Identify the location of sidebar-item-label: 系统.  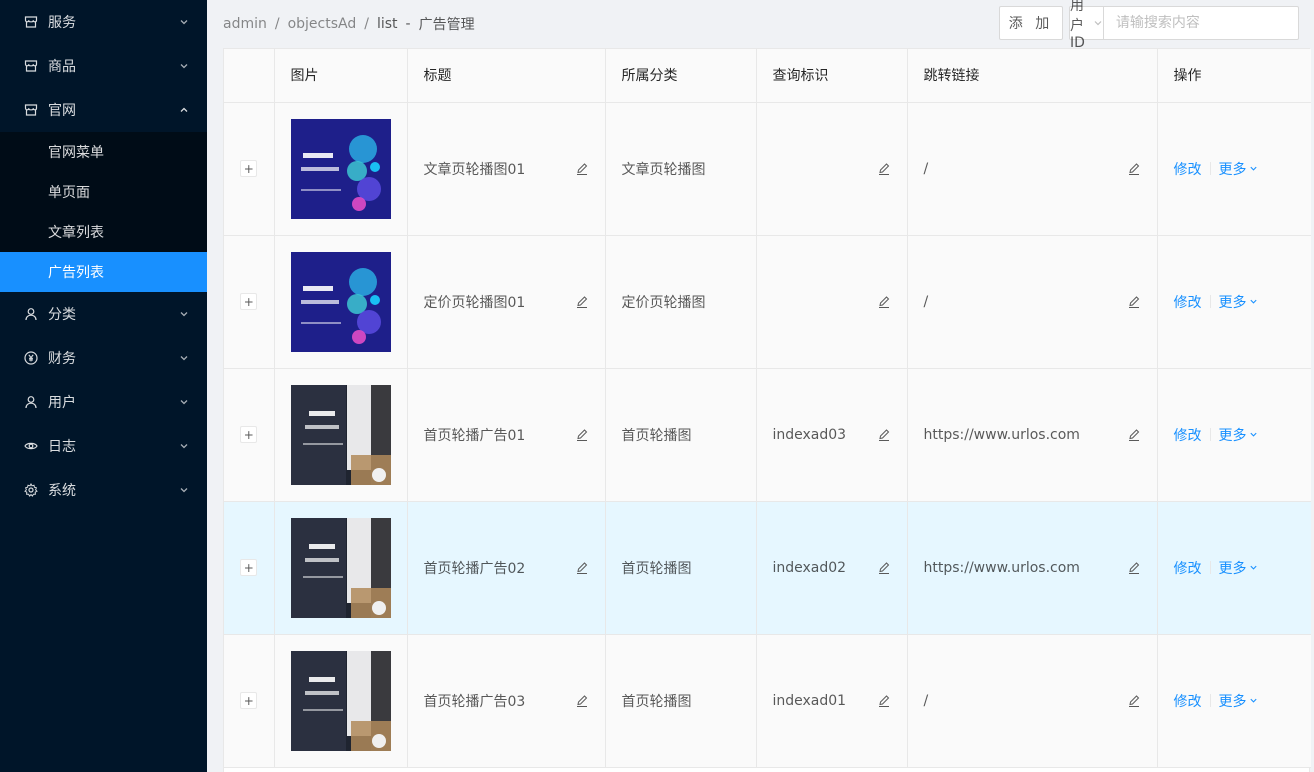
(62, 491).